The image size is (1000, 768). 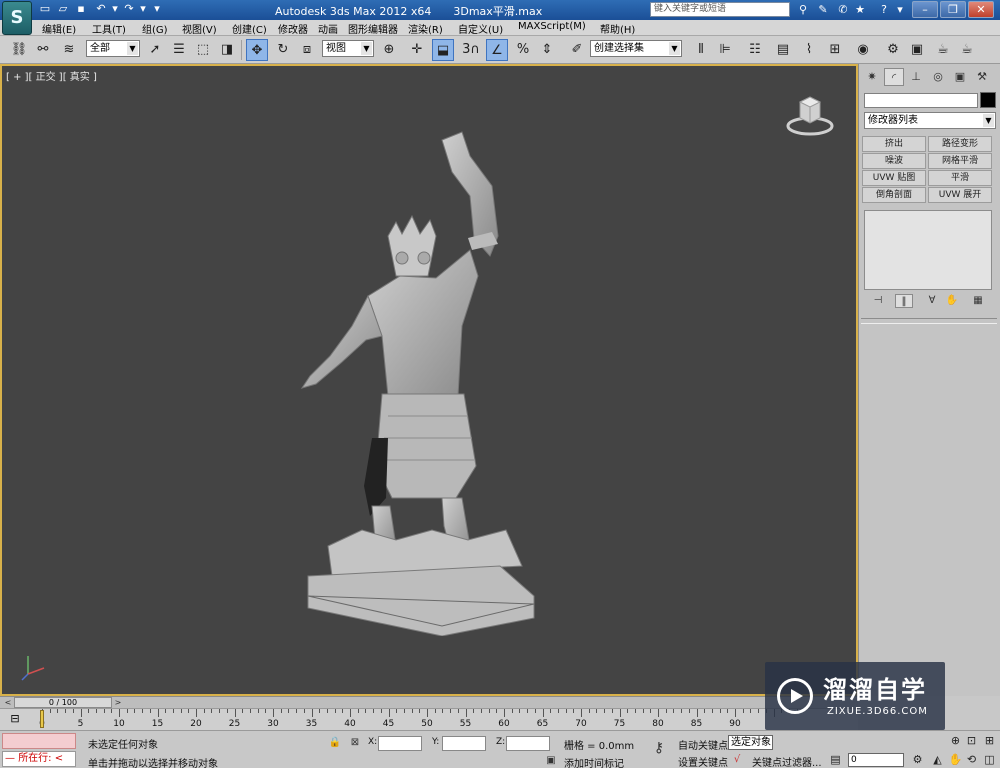 I want to click on time-slider-prev-arrow: <, so click(x=8, y=702).